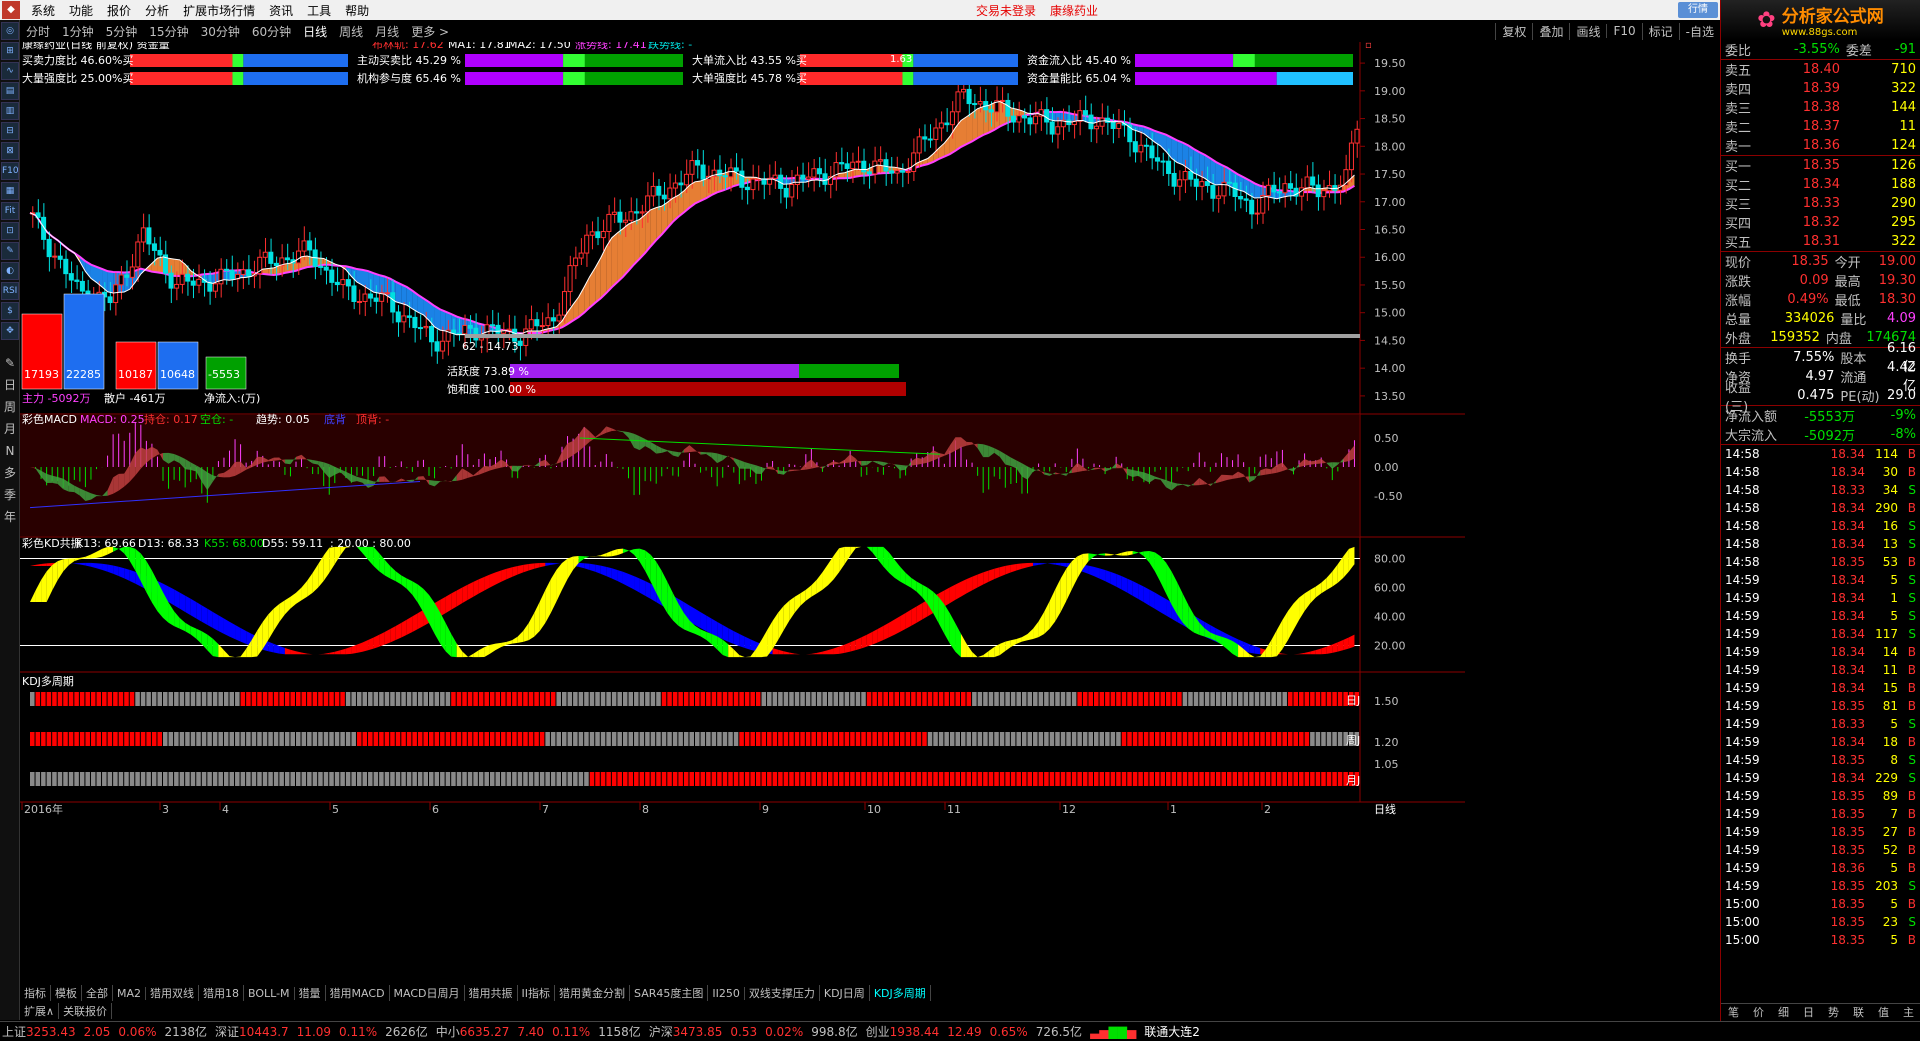  What do you see at coordinates (669, 993) in the screenshot?
I see `indicator-tab-13: SAR45度主图` at bounding box center [669, 993].